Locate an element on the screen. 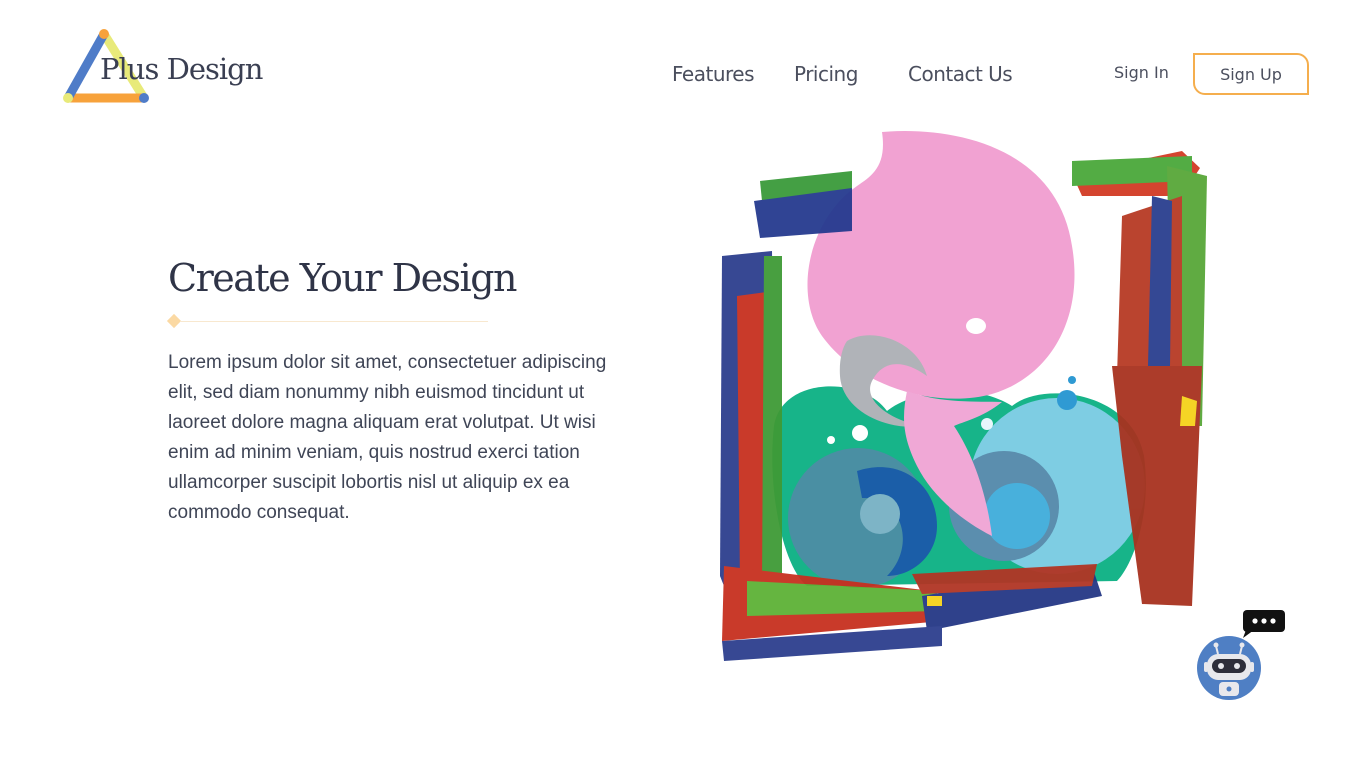 This screenshot has height=768, width=1366. brand-logo: Plus Design is located at coordinates (161, 68).